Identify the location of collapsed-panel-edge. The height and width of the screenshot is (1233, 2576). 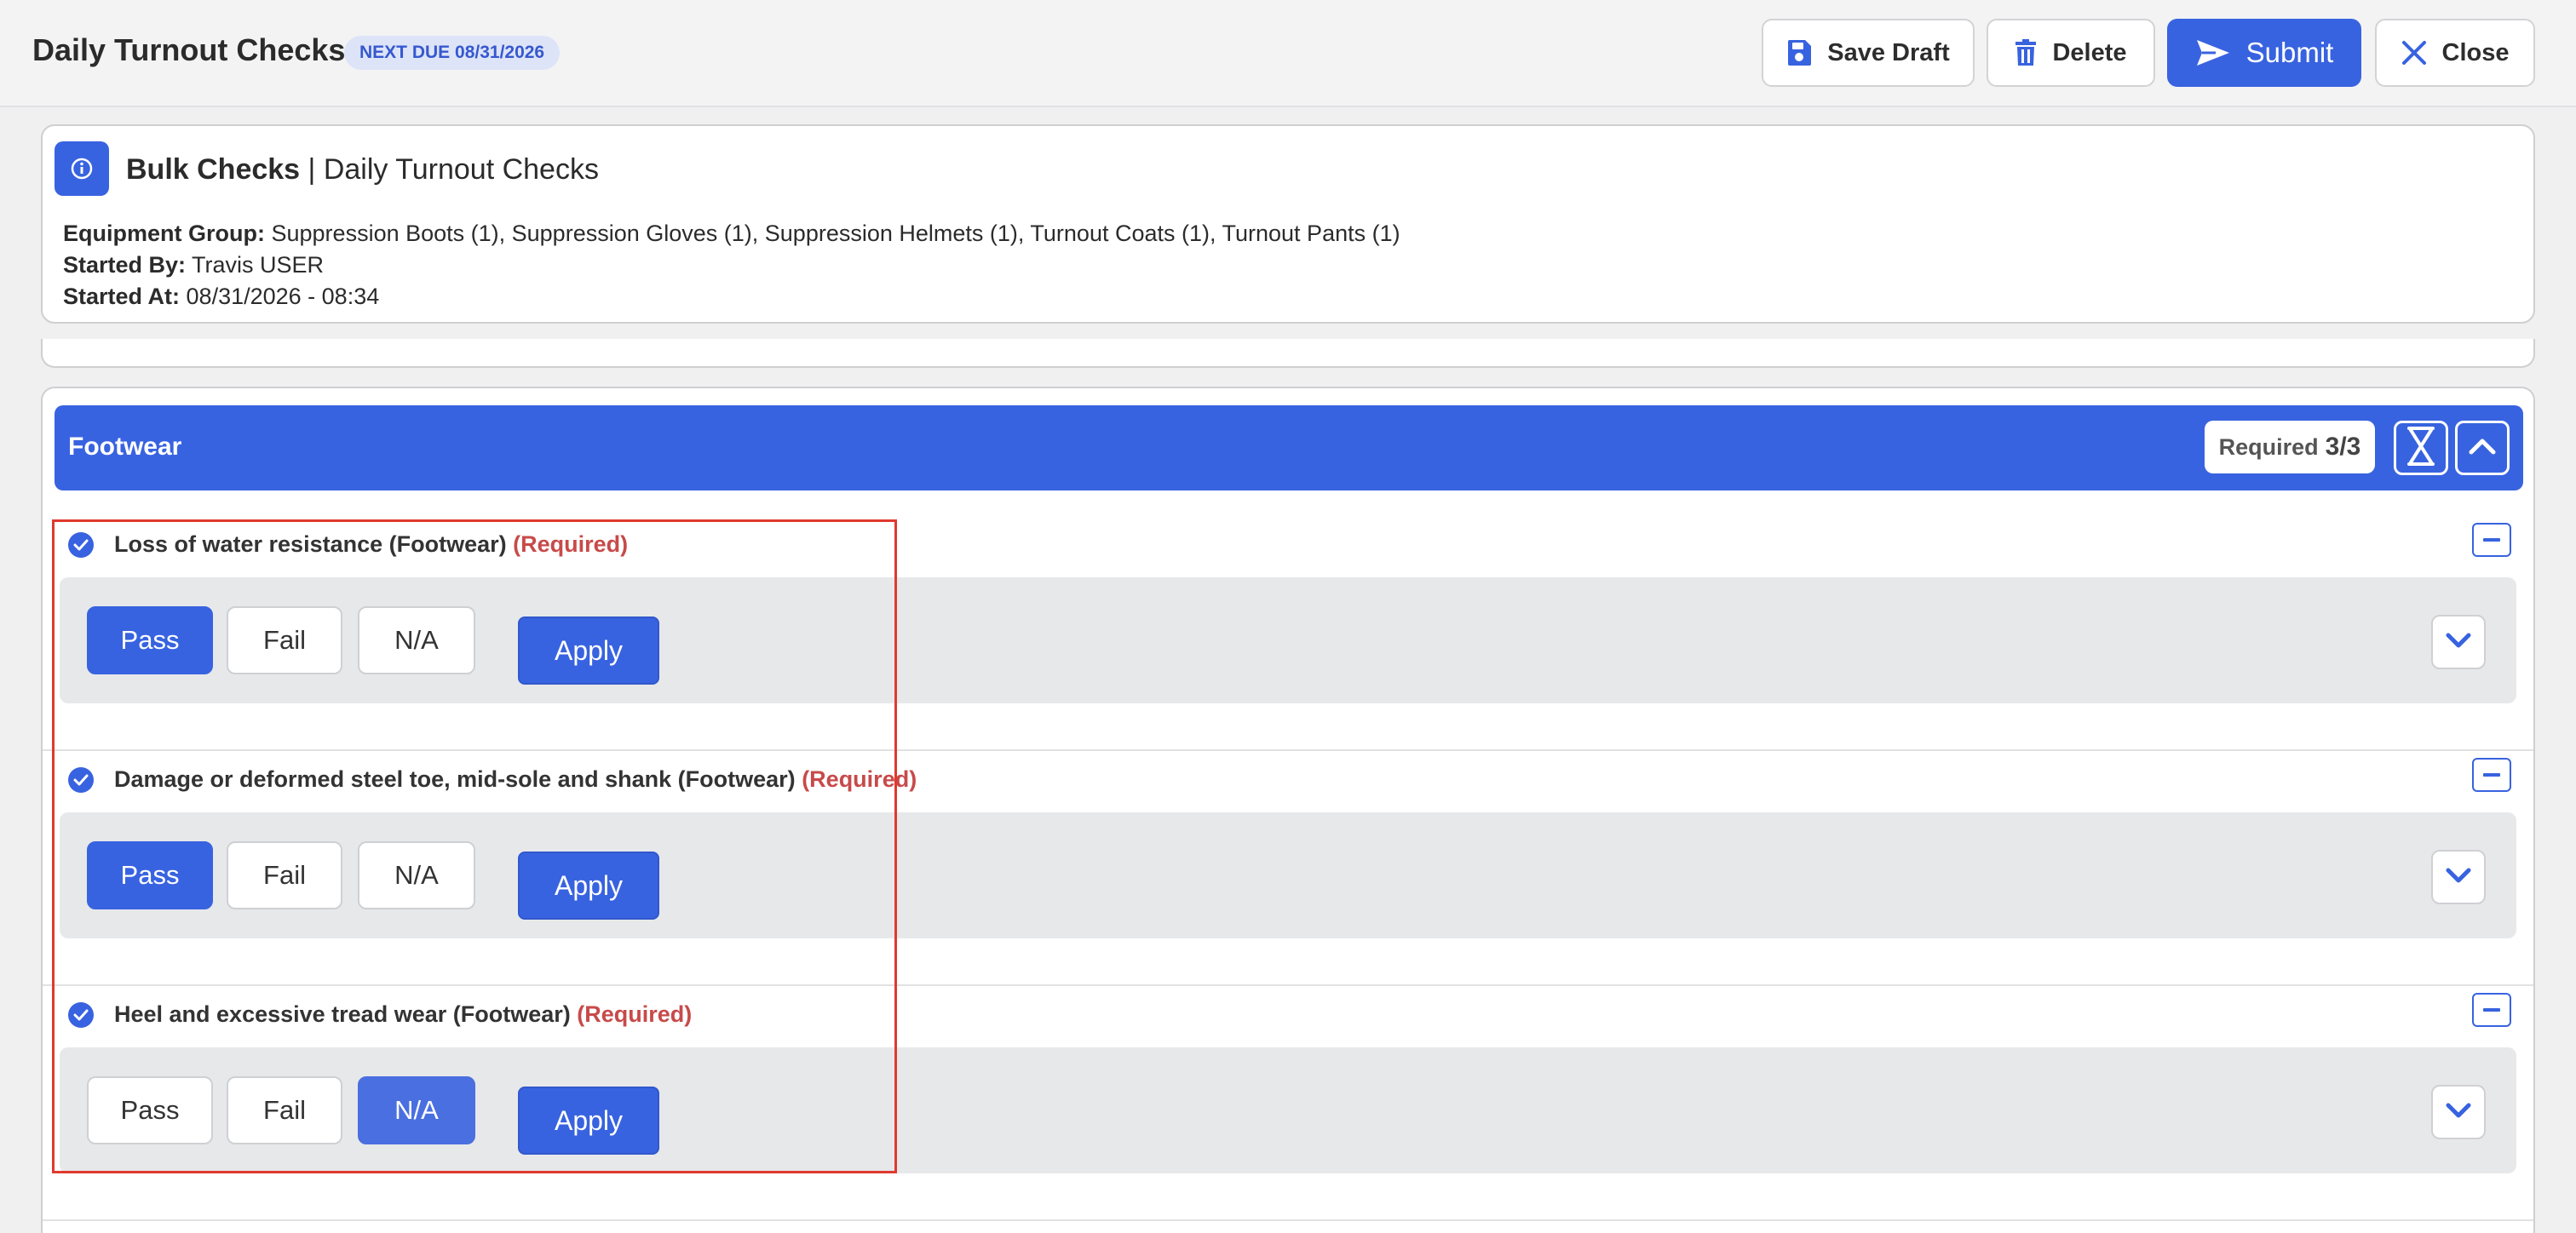
(1288, 353).